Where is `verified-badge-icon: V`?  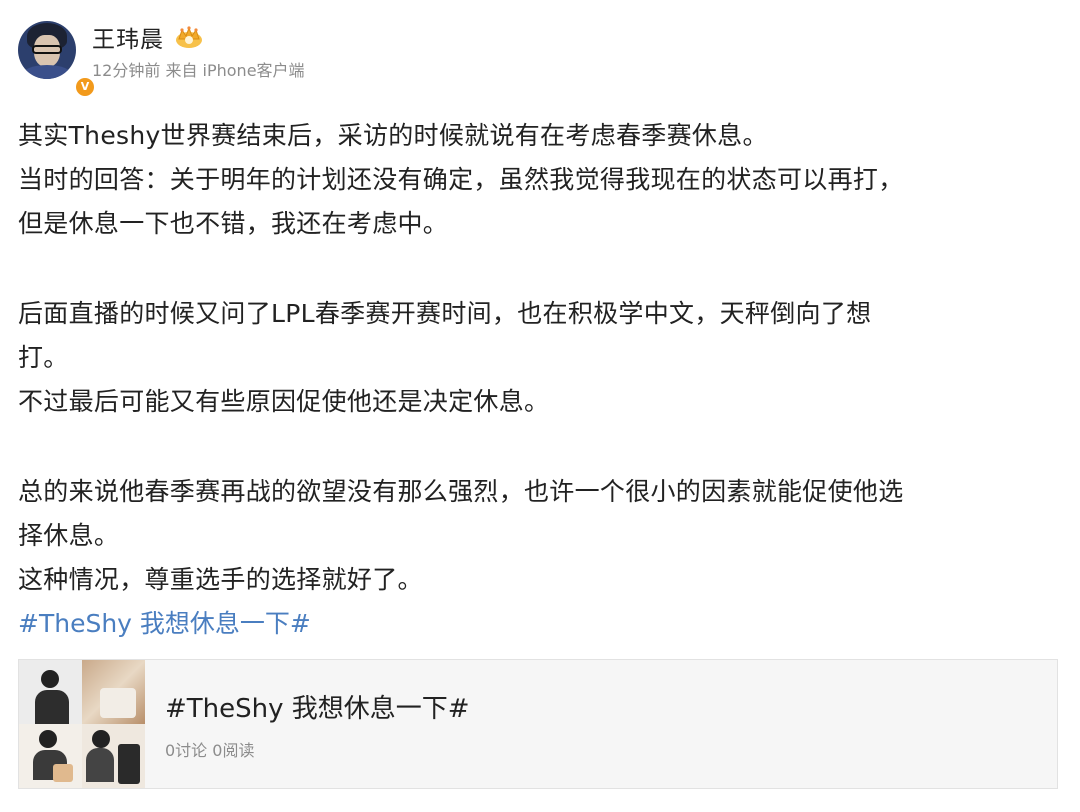
verified-badge-icon: V is located at coordinates (85, 87).